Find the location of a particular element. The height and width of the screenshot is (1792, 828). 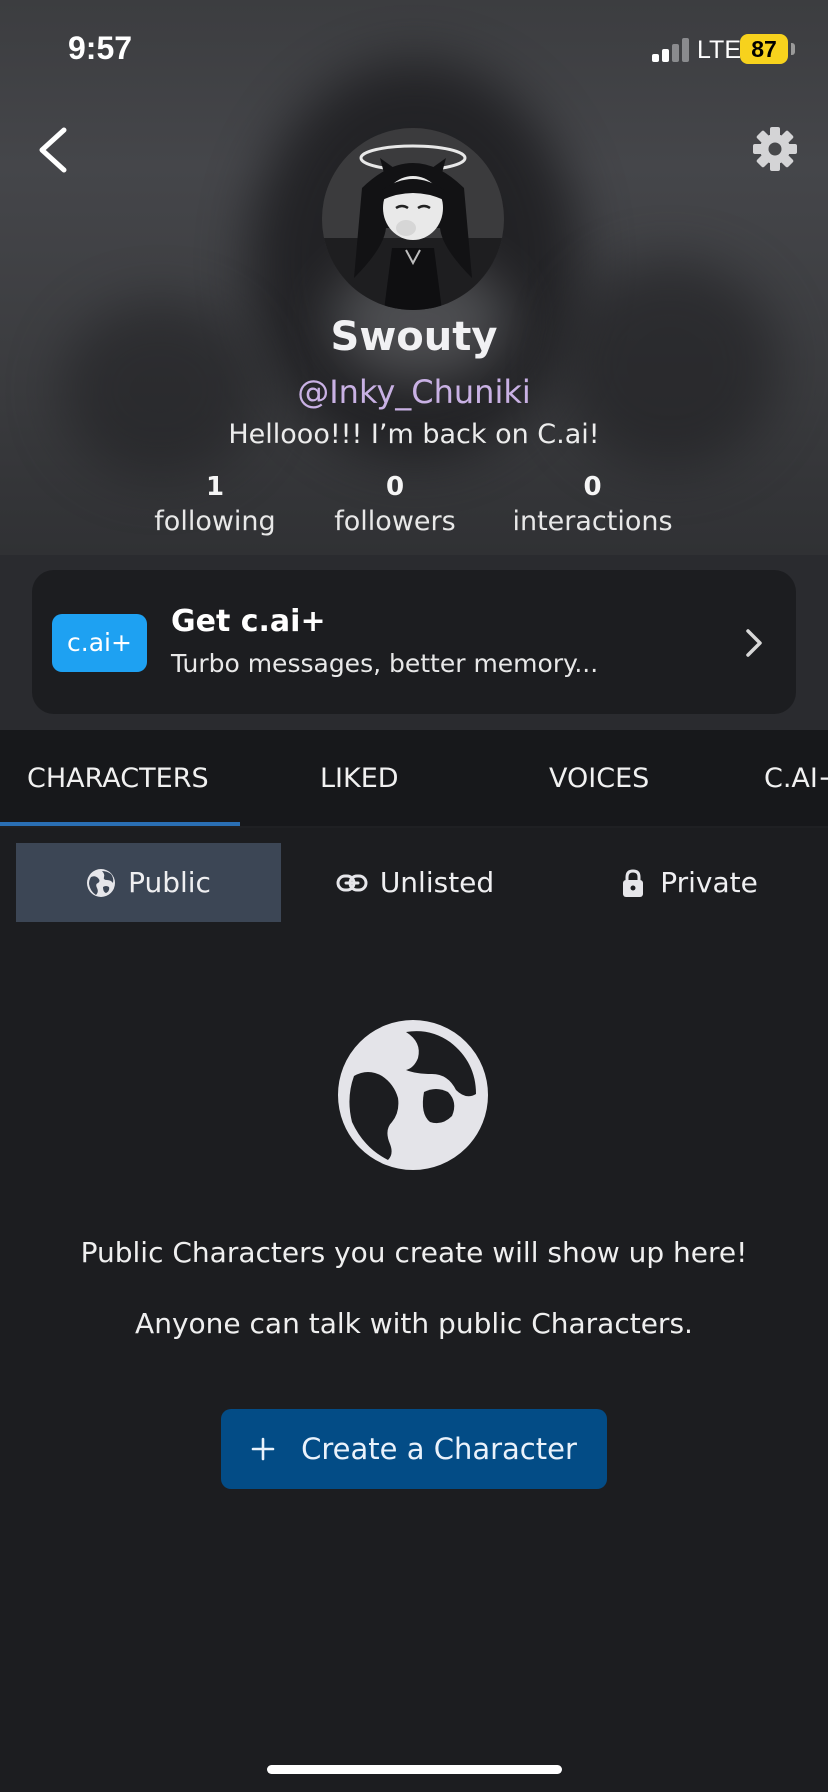

promo-title: Get c.ai+ is located at coordinates (248, 621).